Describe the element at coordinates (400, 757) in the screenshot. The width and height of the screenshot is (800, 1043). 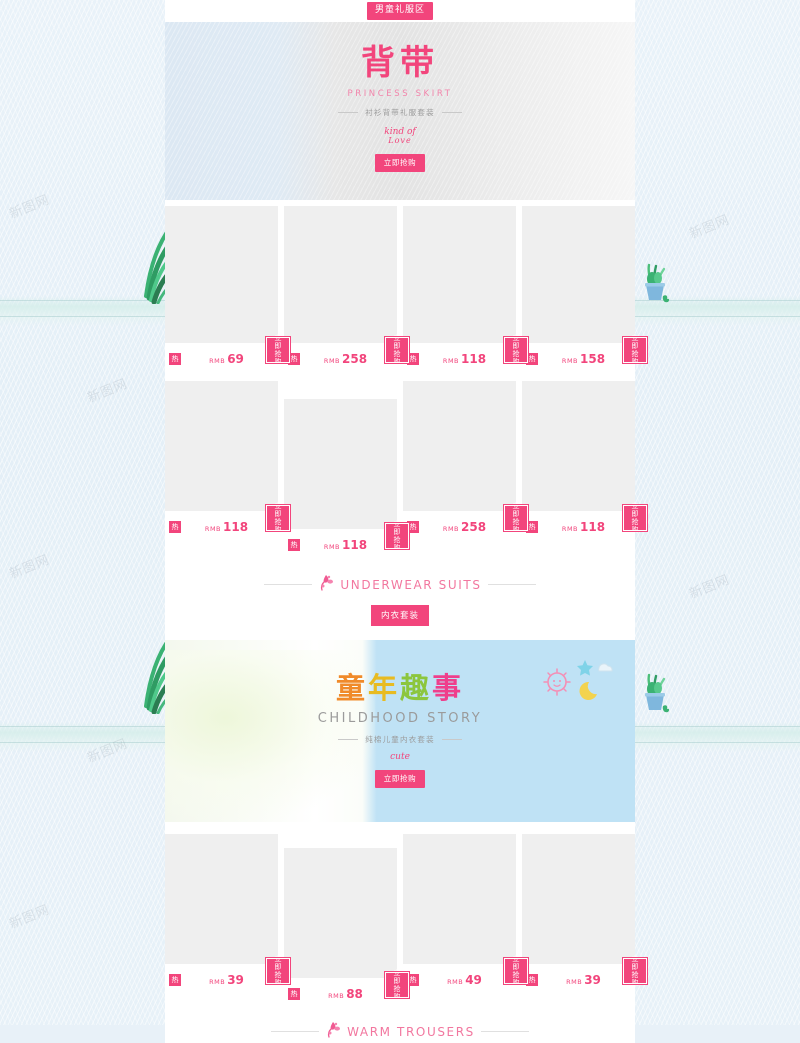
I see `banner2-script-line1: cute` at that location.